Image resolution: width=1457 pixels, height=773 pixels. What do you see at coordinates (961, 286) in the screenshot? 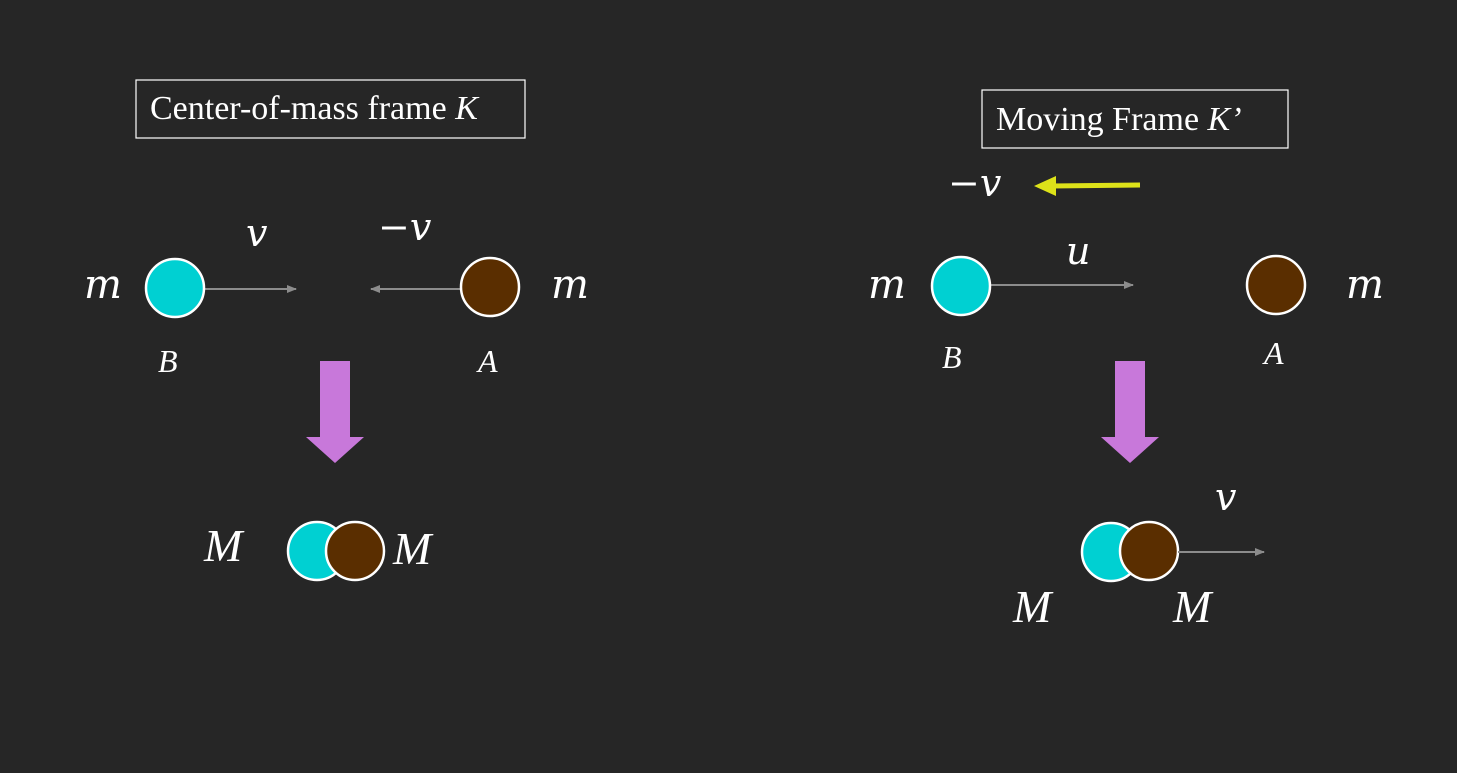
I see `right-ball-b` at bounding box center [961, 286].